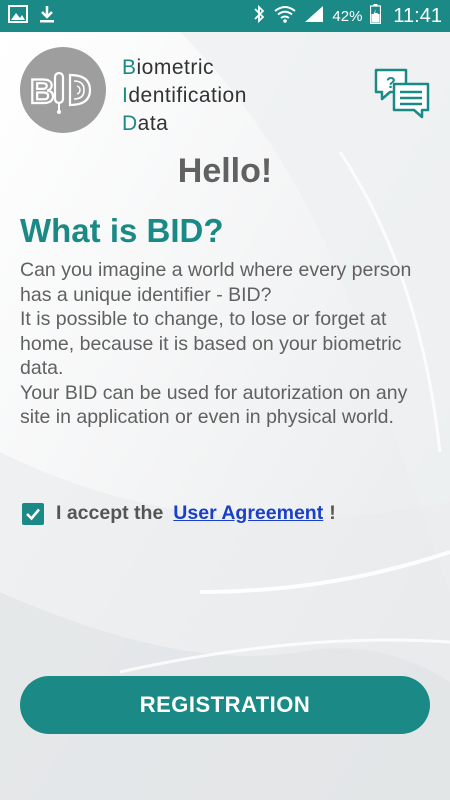 The height and width of the screenshot is (800, 450). What do you see at coordinates (225, 705) in the screenshot?
I see `registration-button: REGISTRATION` at bounding box center [225, 705].